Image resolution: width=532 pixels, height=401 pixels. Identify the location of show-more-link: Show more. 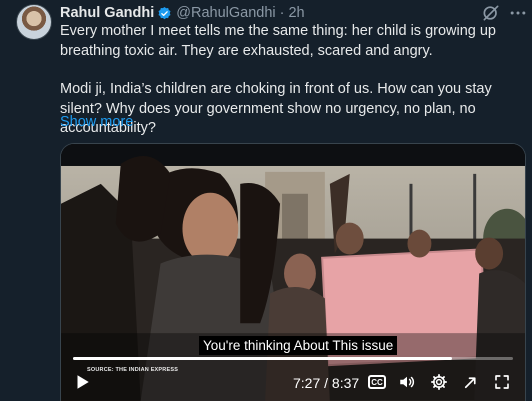
(96, 122).